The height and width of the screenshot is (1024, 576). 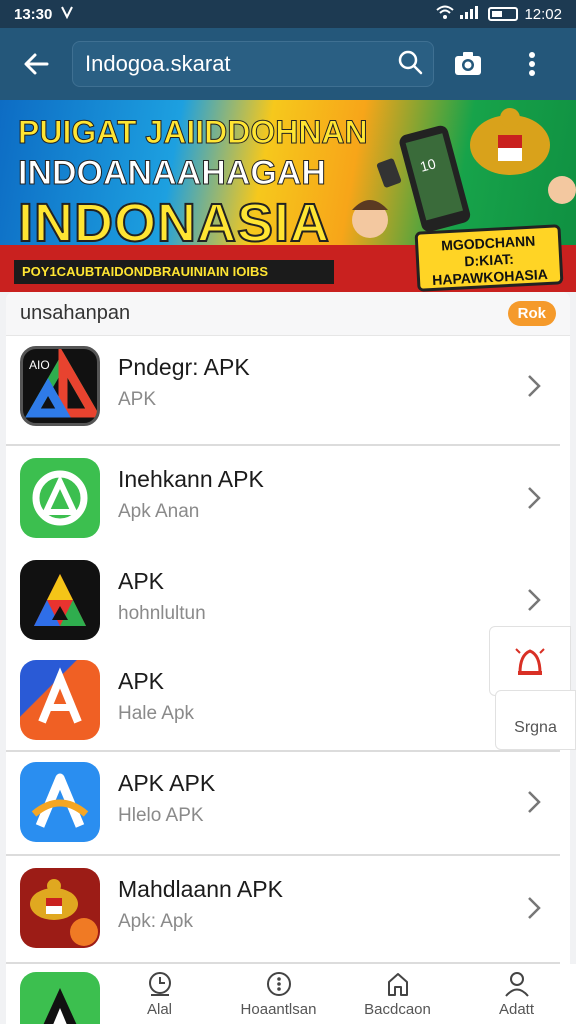 I want to click on nav-item-house: Bacdcaon, so click(x=397, y=994).